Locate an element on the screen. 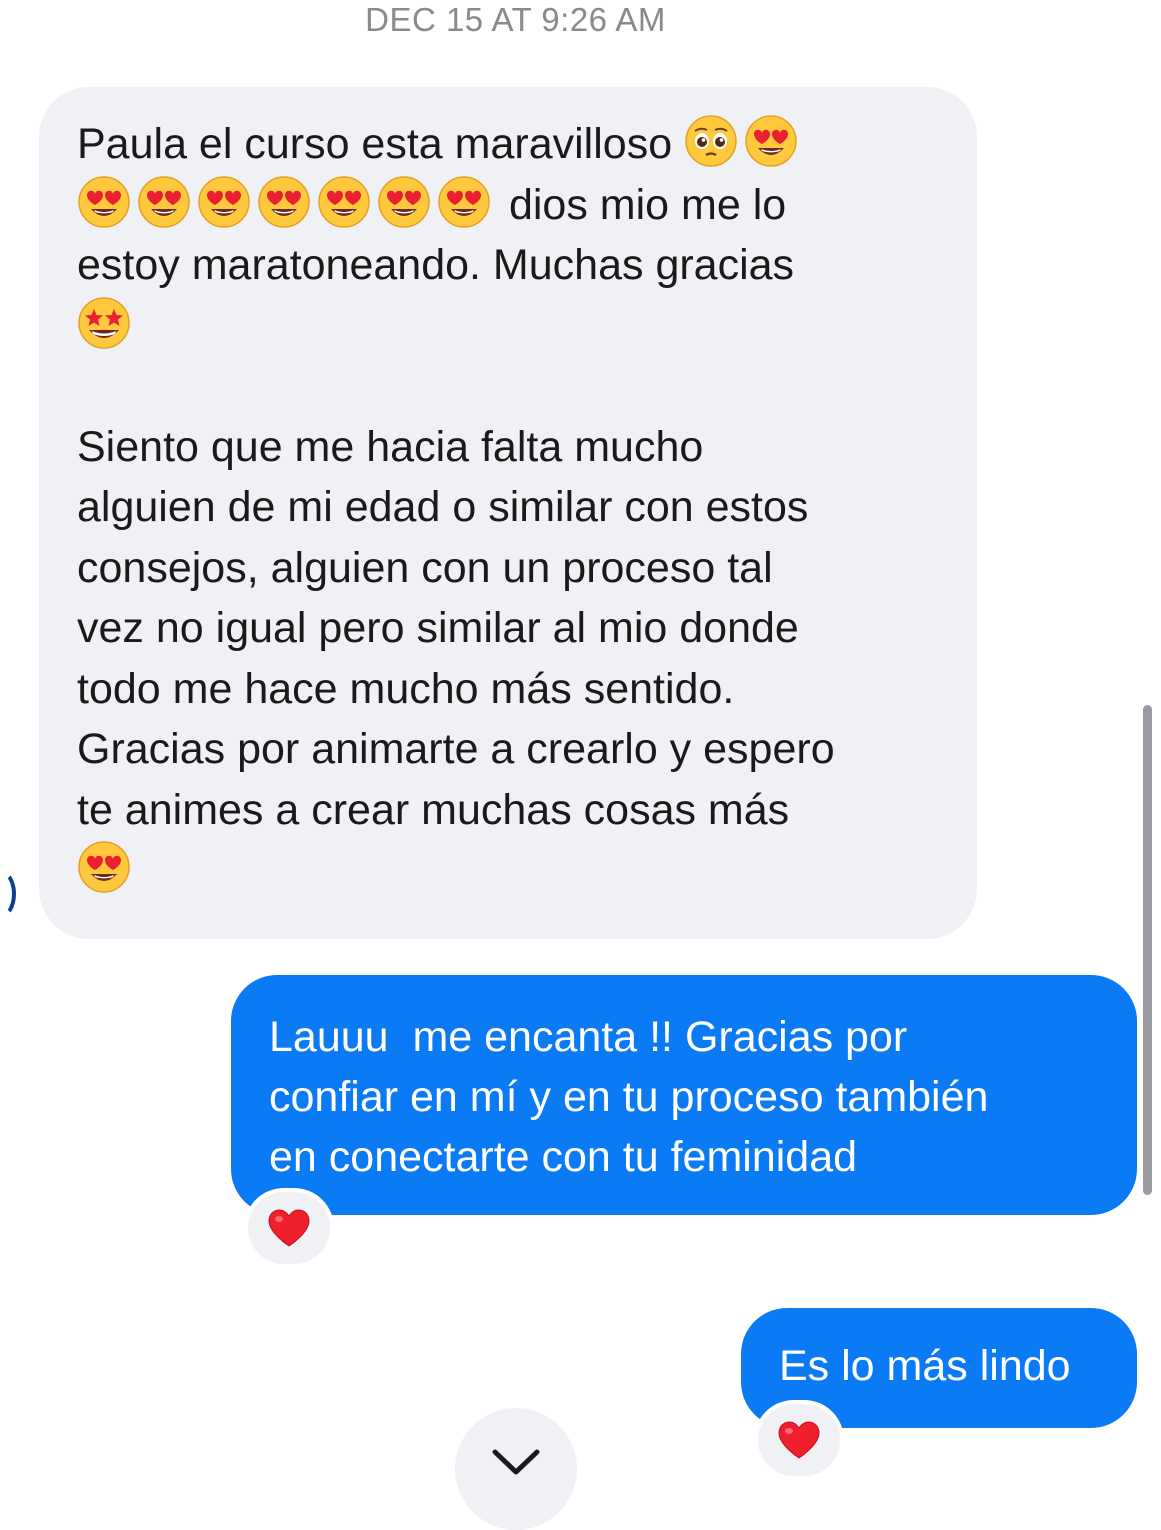  avatar-edge is located at coordinates (8, 894).